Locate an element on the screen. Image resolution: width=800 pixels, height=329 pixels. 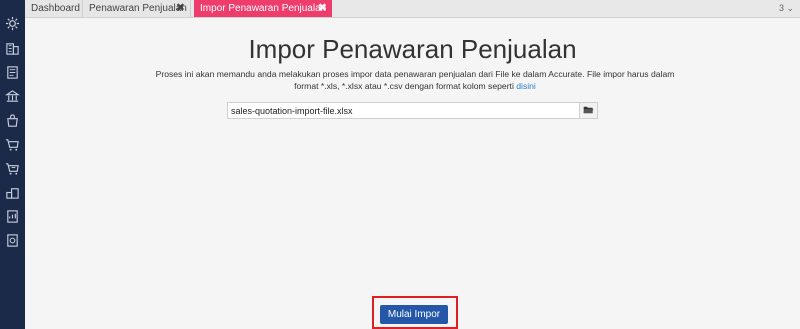
file-picker is located at coordinates (412, 110).